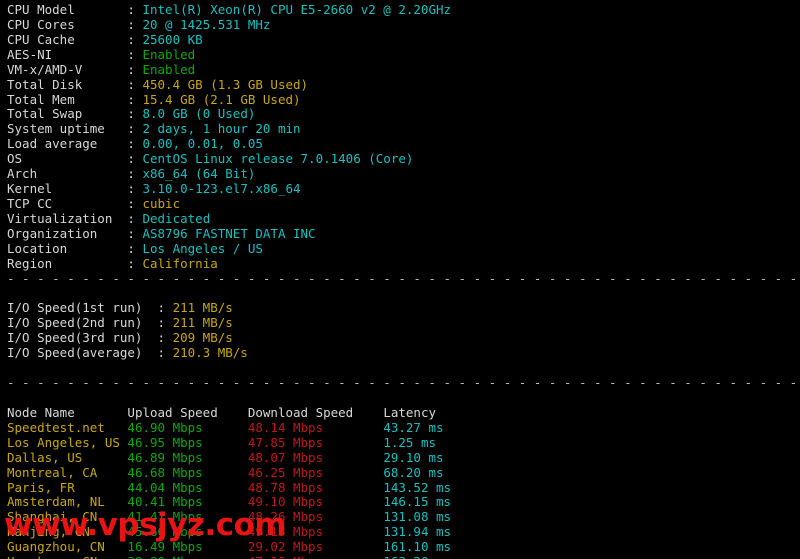  I want to click on speedtest-latency: 131.94 ms, so click(417, 532).